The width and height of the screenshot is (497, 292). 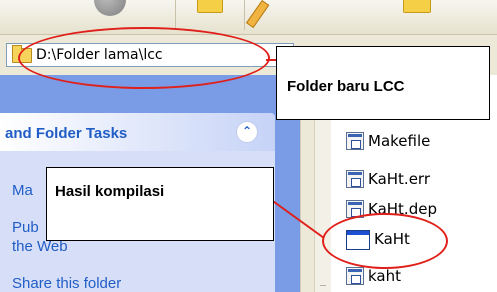 I want to click on callout-folder-text: Folder baru LCC, so click(x=346, y=86).